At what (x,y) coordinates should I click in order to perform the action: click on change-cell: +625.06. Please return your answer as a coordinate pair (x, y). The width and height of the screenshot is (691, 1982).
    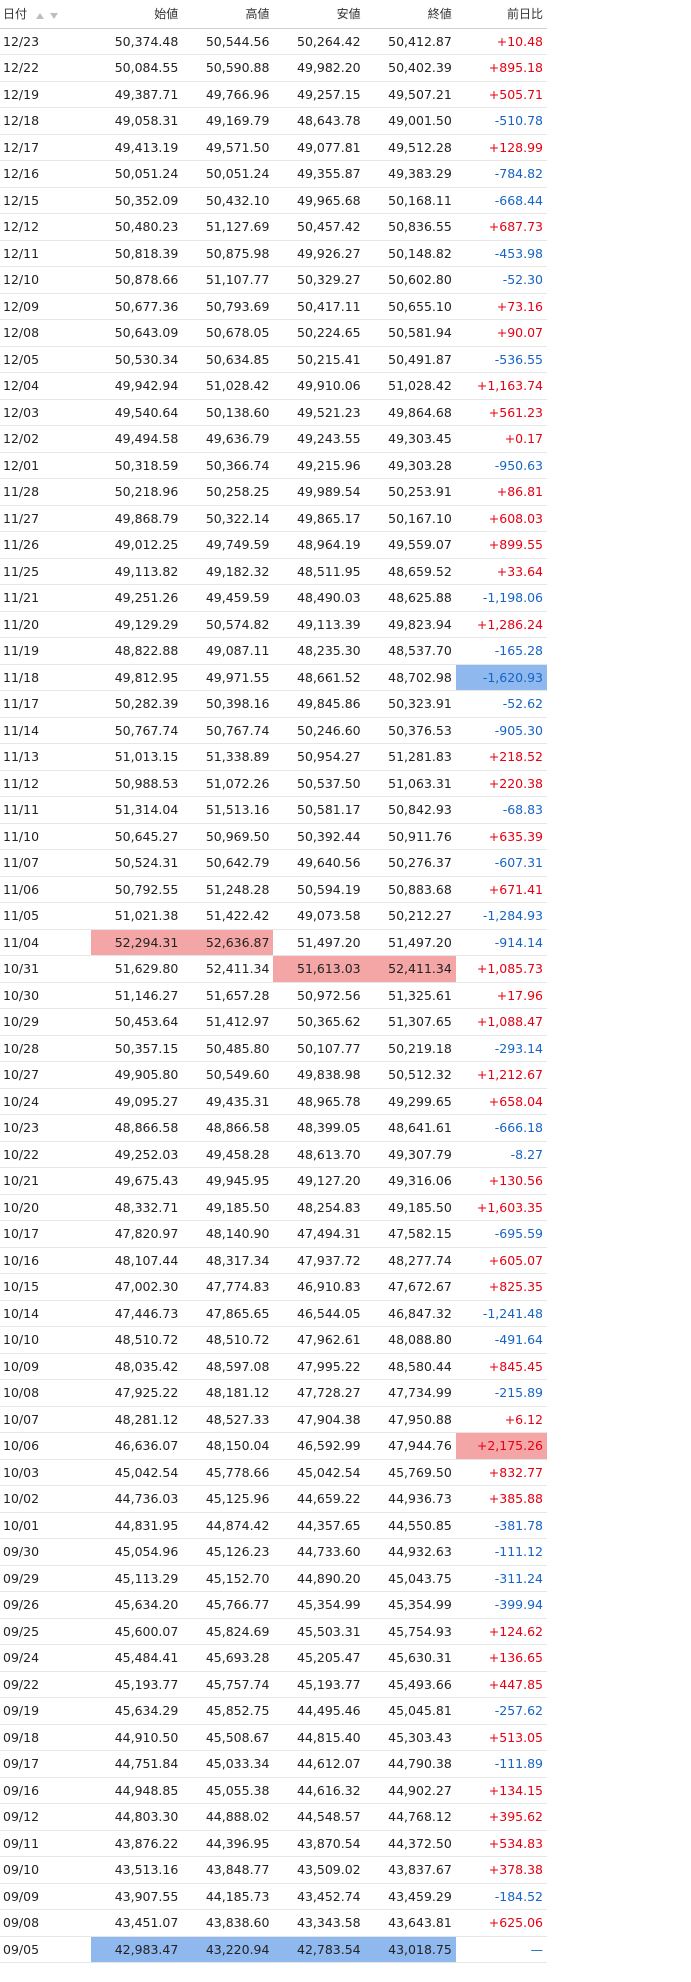
    Looking at the image, I should click on (501, 1923).